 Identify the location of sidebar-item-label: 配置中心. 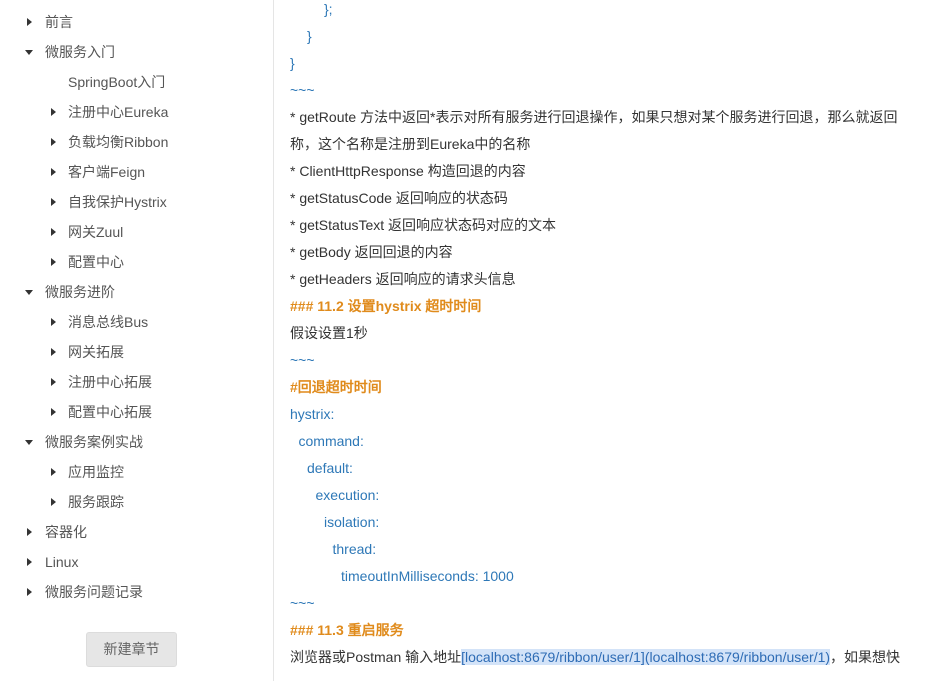
(96, 262).